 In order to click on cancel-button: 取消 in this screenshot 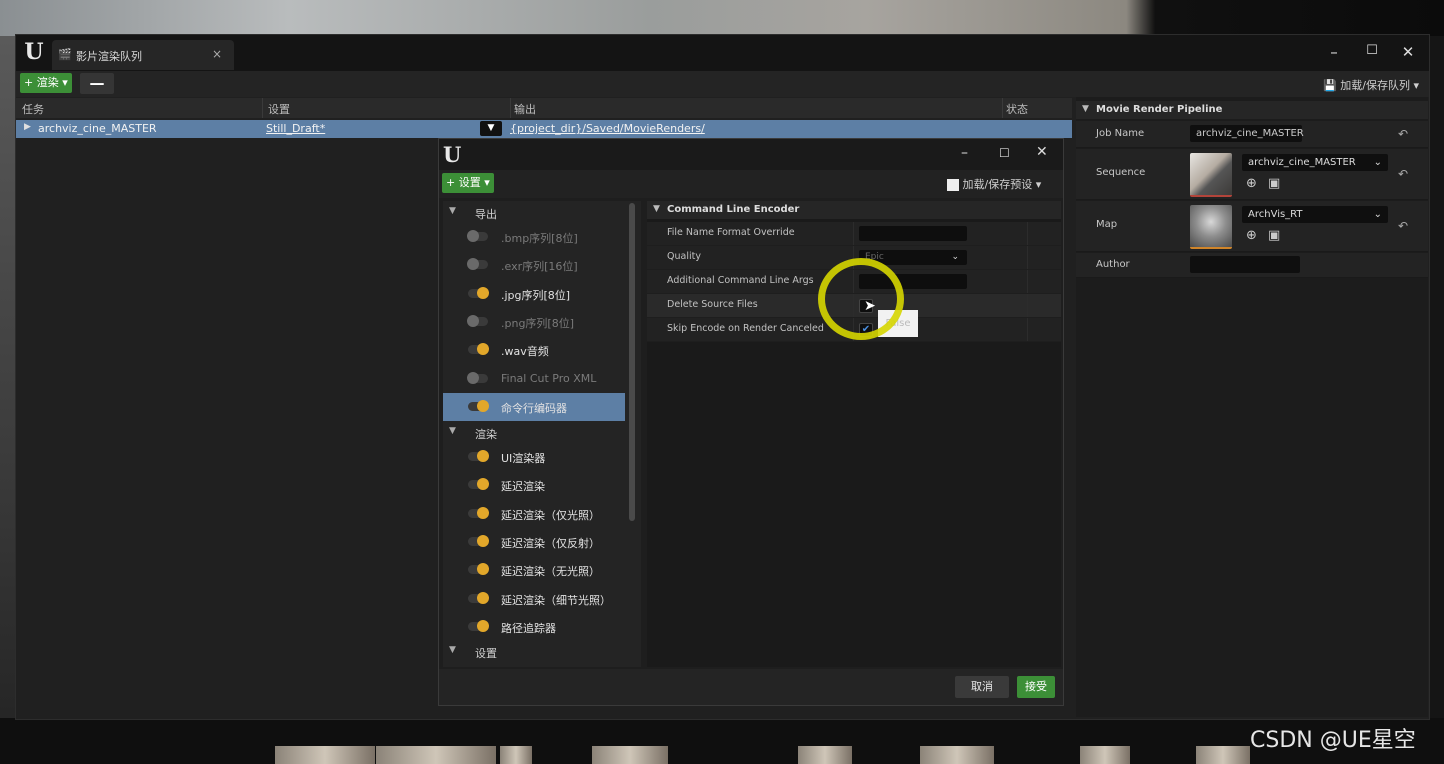, I will do `click(982, 687)`.